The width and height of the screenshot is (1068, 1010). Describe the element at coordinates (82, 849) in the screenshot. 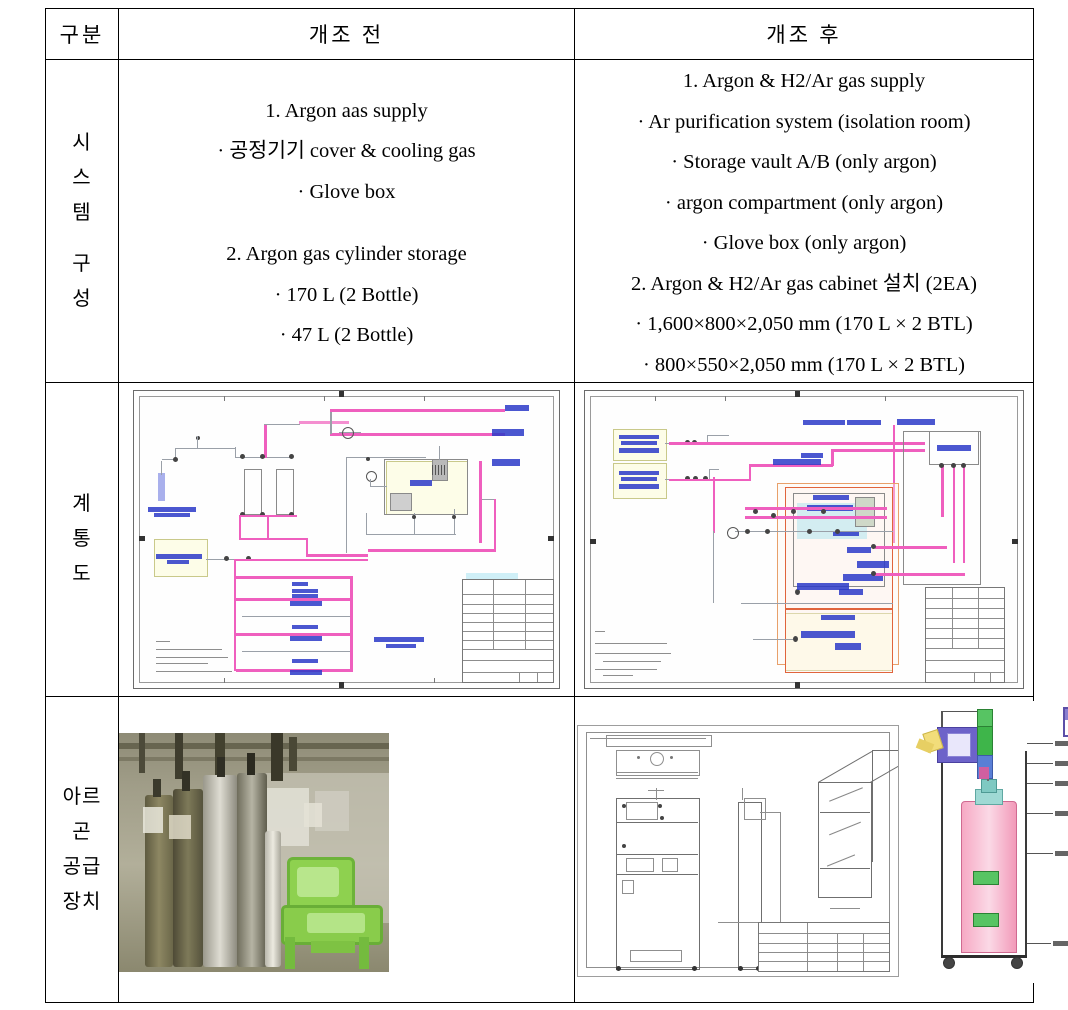

I see `row-label-argon-equipment: 아르 곤 공급 장치` at that location.